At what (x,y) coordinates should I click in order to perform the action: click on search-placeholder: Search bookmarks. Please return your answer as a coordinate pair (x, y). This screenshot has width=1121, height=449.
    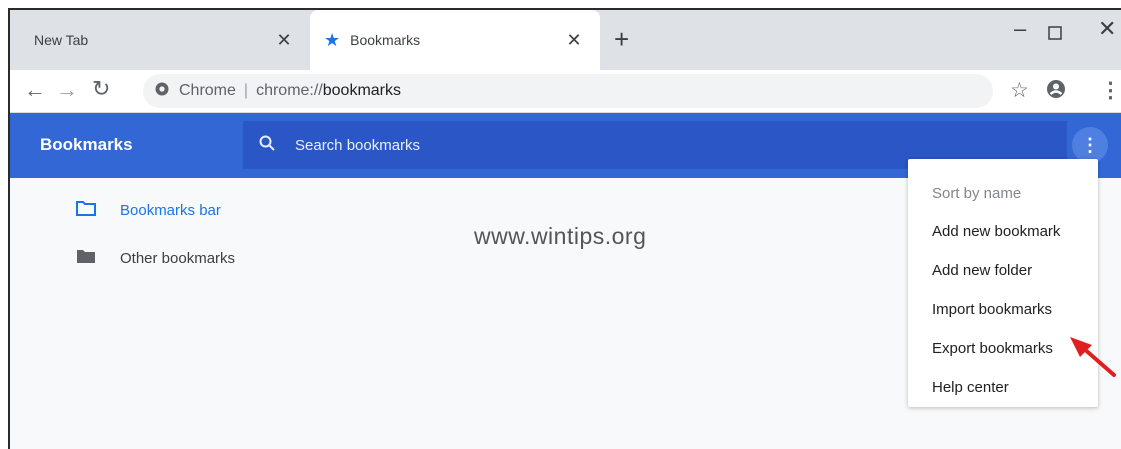
    Looking at the image, I should click on (358, 145).